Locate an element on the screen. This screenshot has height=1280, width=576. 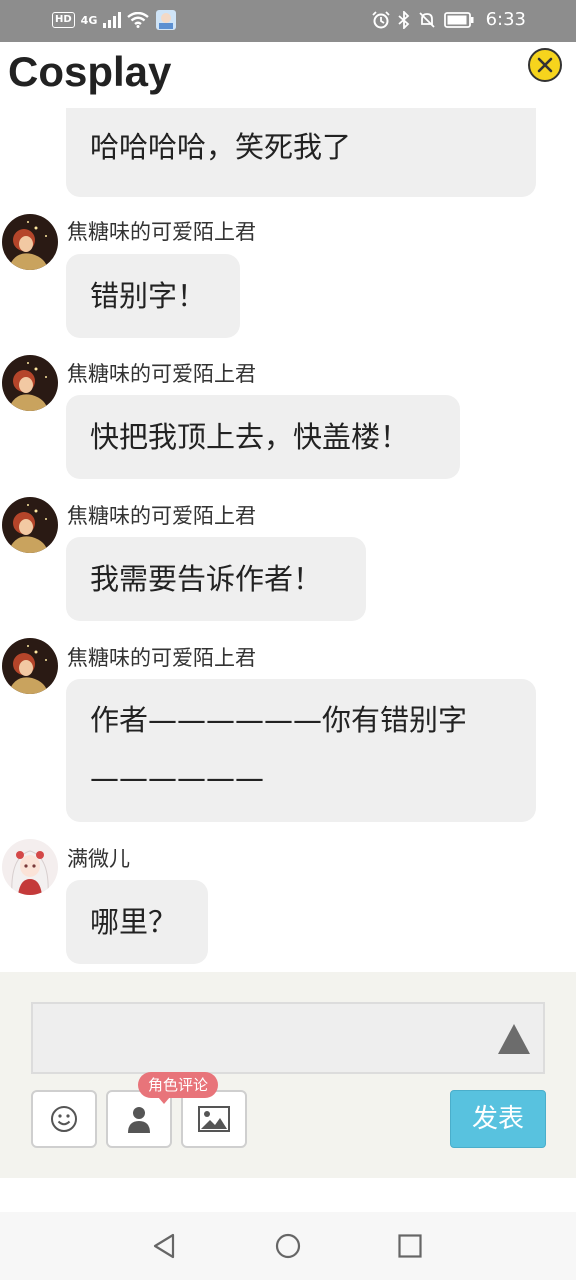
avatar-anime-girl-icon is located at coordinates (30, 867).